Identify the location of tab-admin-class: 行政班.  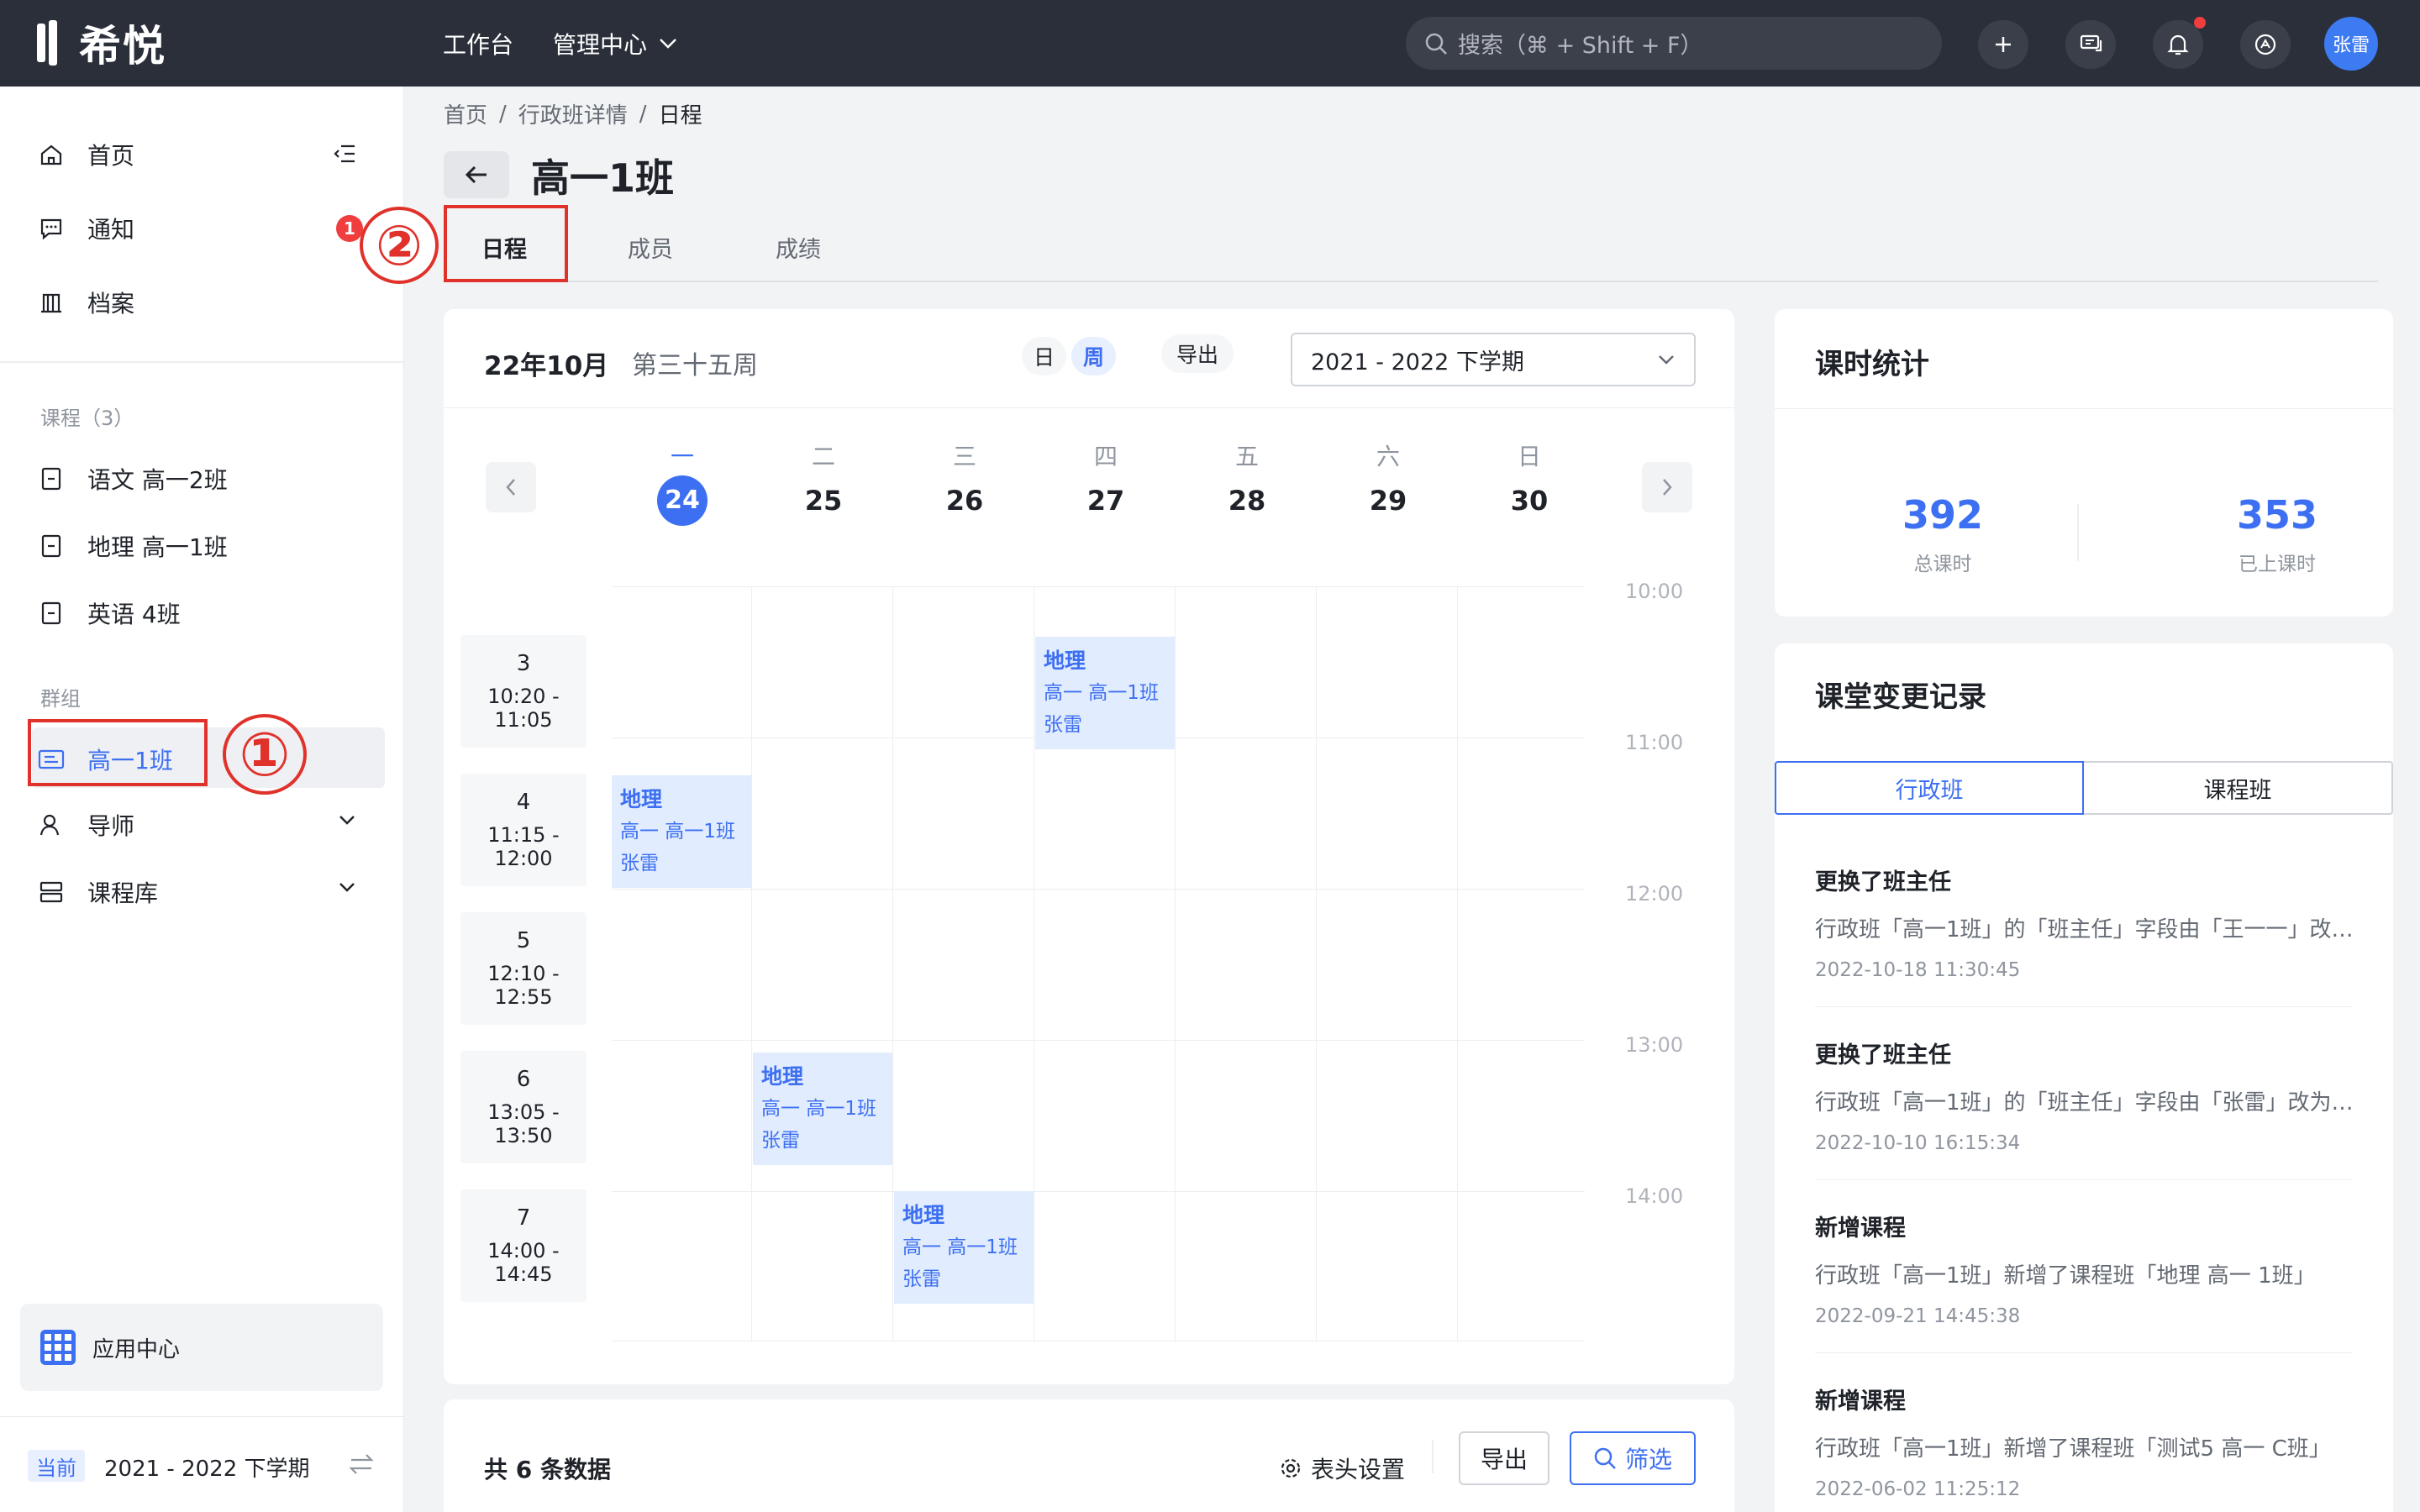
(1929, 788).